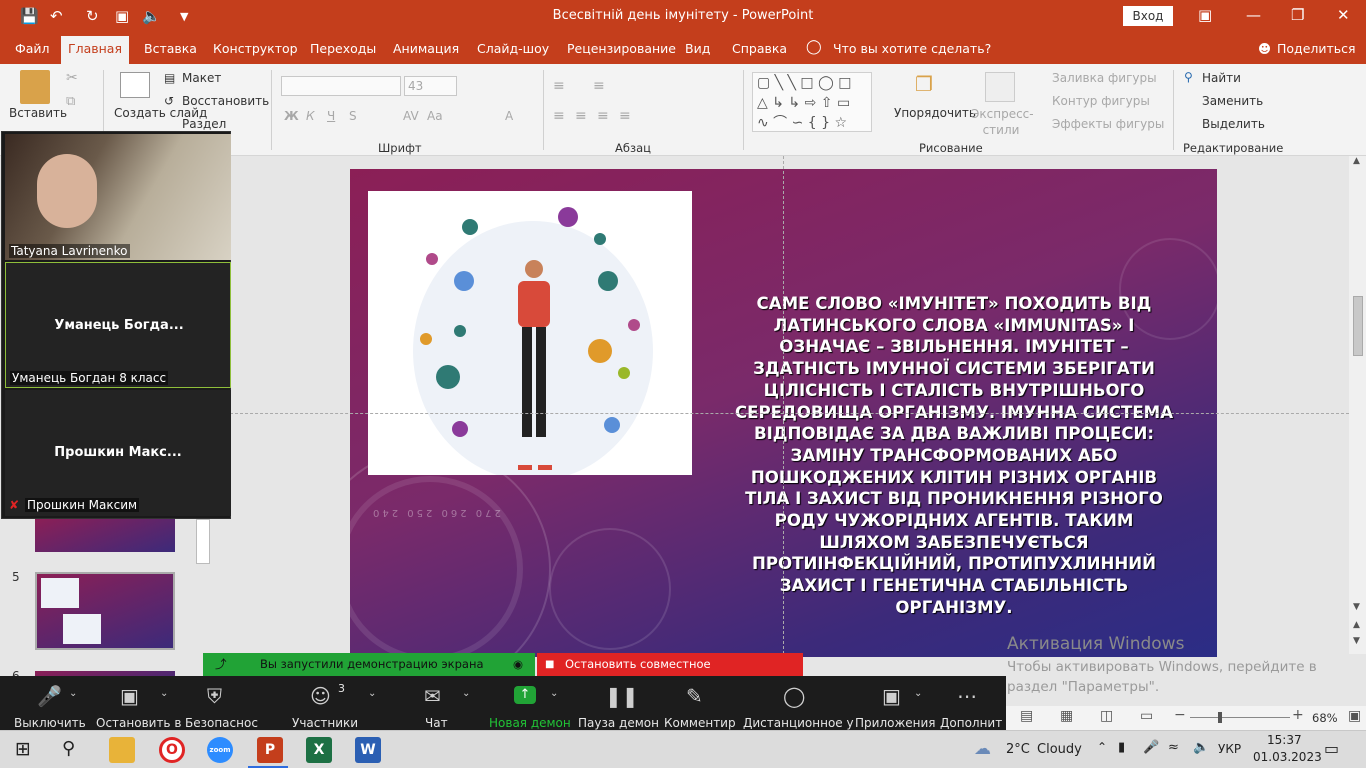 The image size is (1366, 768). What do you see at coordinates (1205, 15) in the screenshot?
I see `ribbon-display-options-icon: ▣` at bounding box center [1205, 15].